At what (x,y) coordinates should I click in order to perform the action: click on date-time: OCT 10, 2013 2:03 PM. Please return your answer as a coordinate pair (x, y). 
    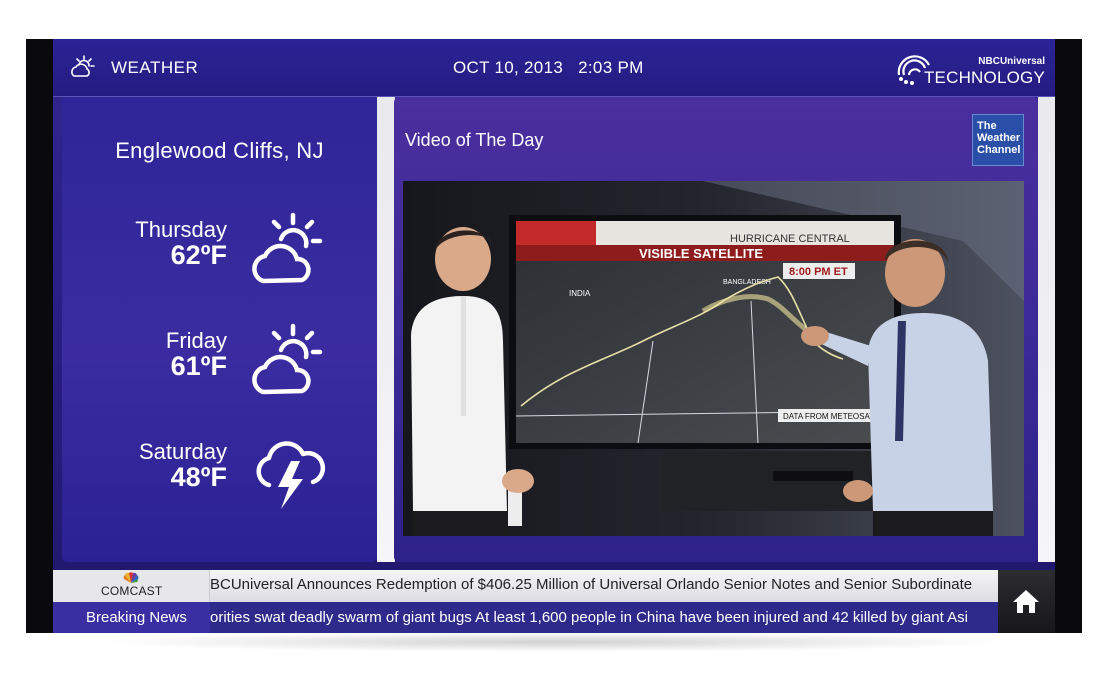
    Looking at the image, I should click on (548, 68).